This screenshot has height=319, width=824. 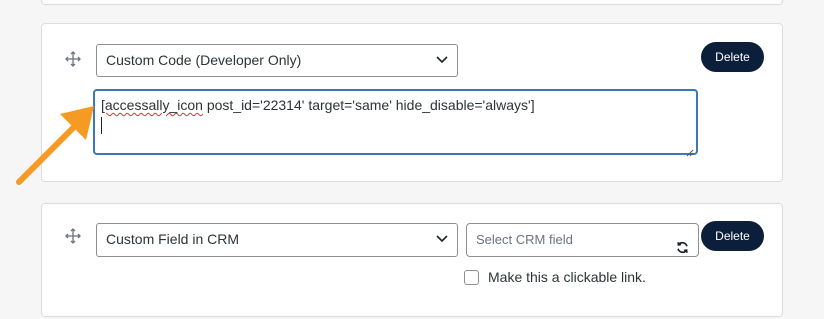 I want to click on resize-grip-icon, so click(x=690, y=150).